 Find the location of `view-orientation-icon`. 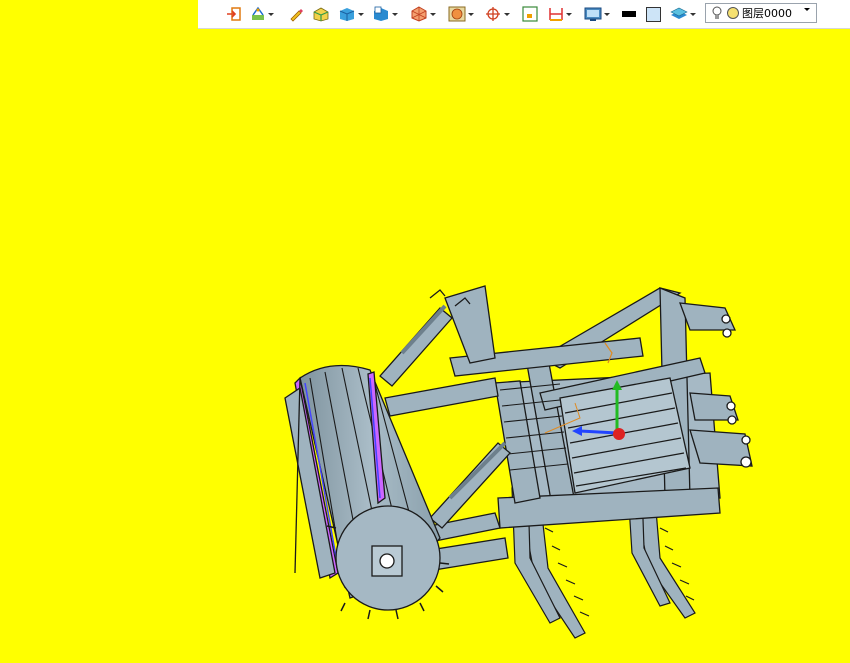

view-orientation-icon is located at coordinates (419, 14).